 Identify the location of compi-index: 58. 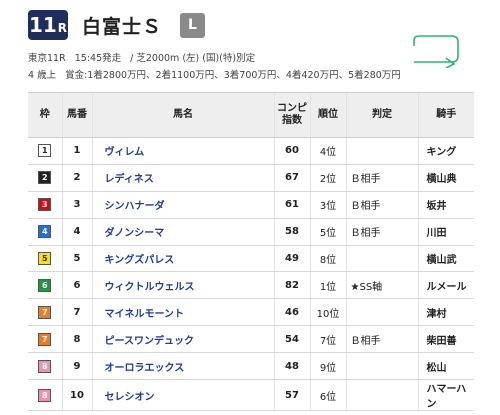
(291, 232).